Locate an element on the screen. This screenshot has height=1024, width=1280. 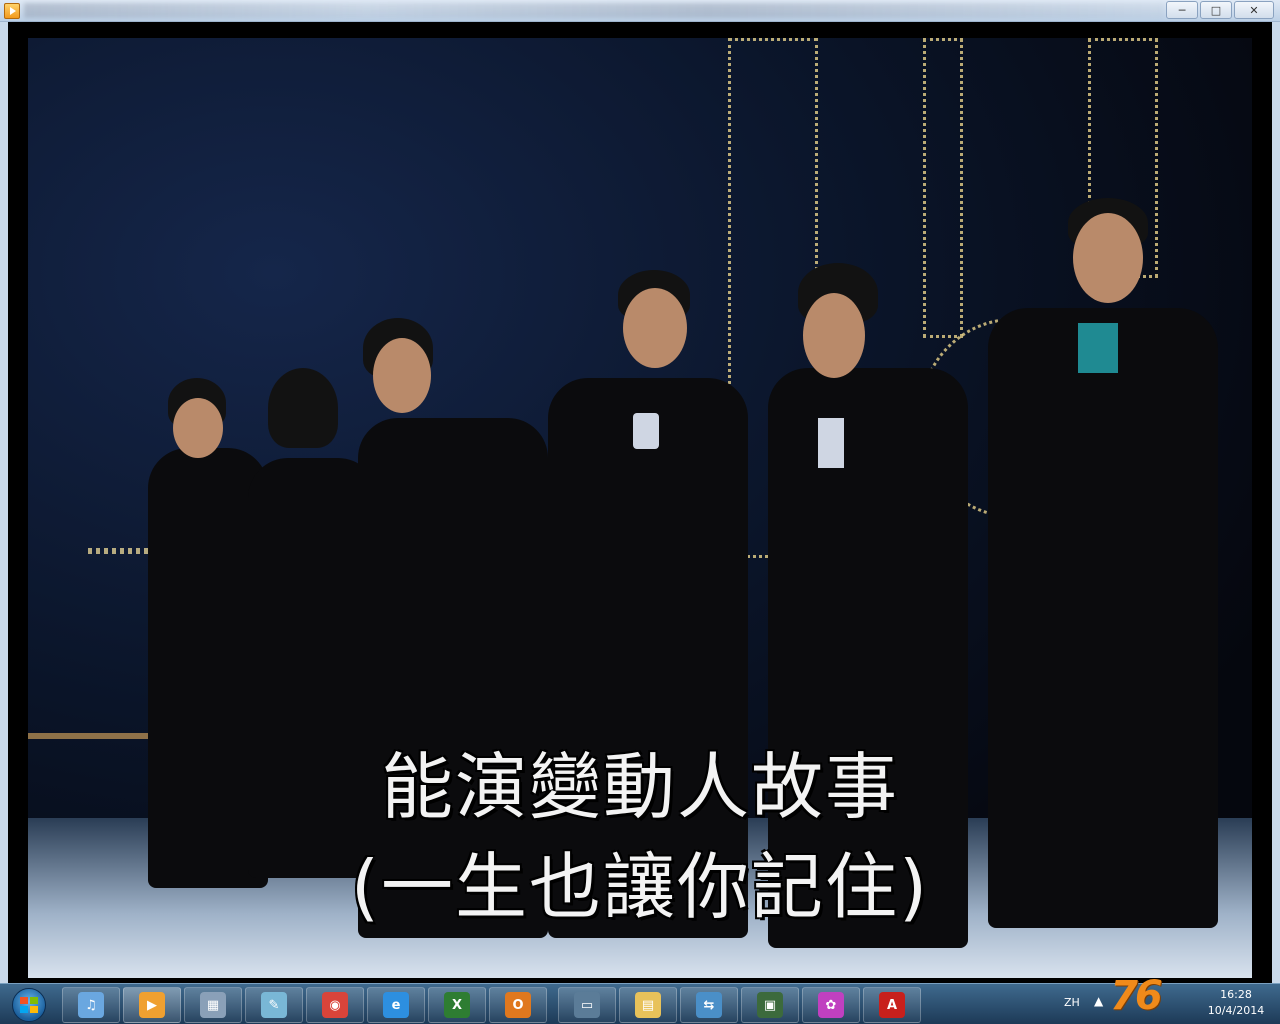
chrome-icon: ◉ is located at coordinates (335, 1005).